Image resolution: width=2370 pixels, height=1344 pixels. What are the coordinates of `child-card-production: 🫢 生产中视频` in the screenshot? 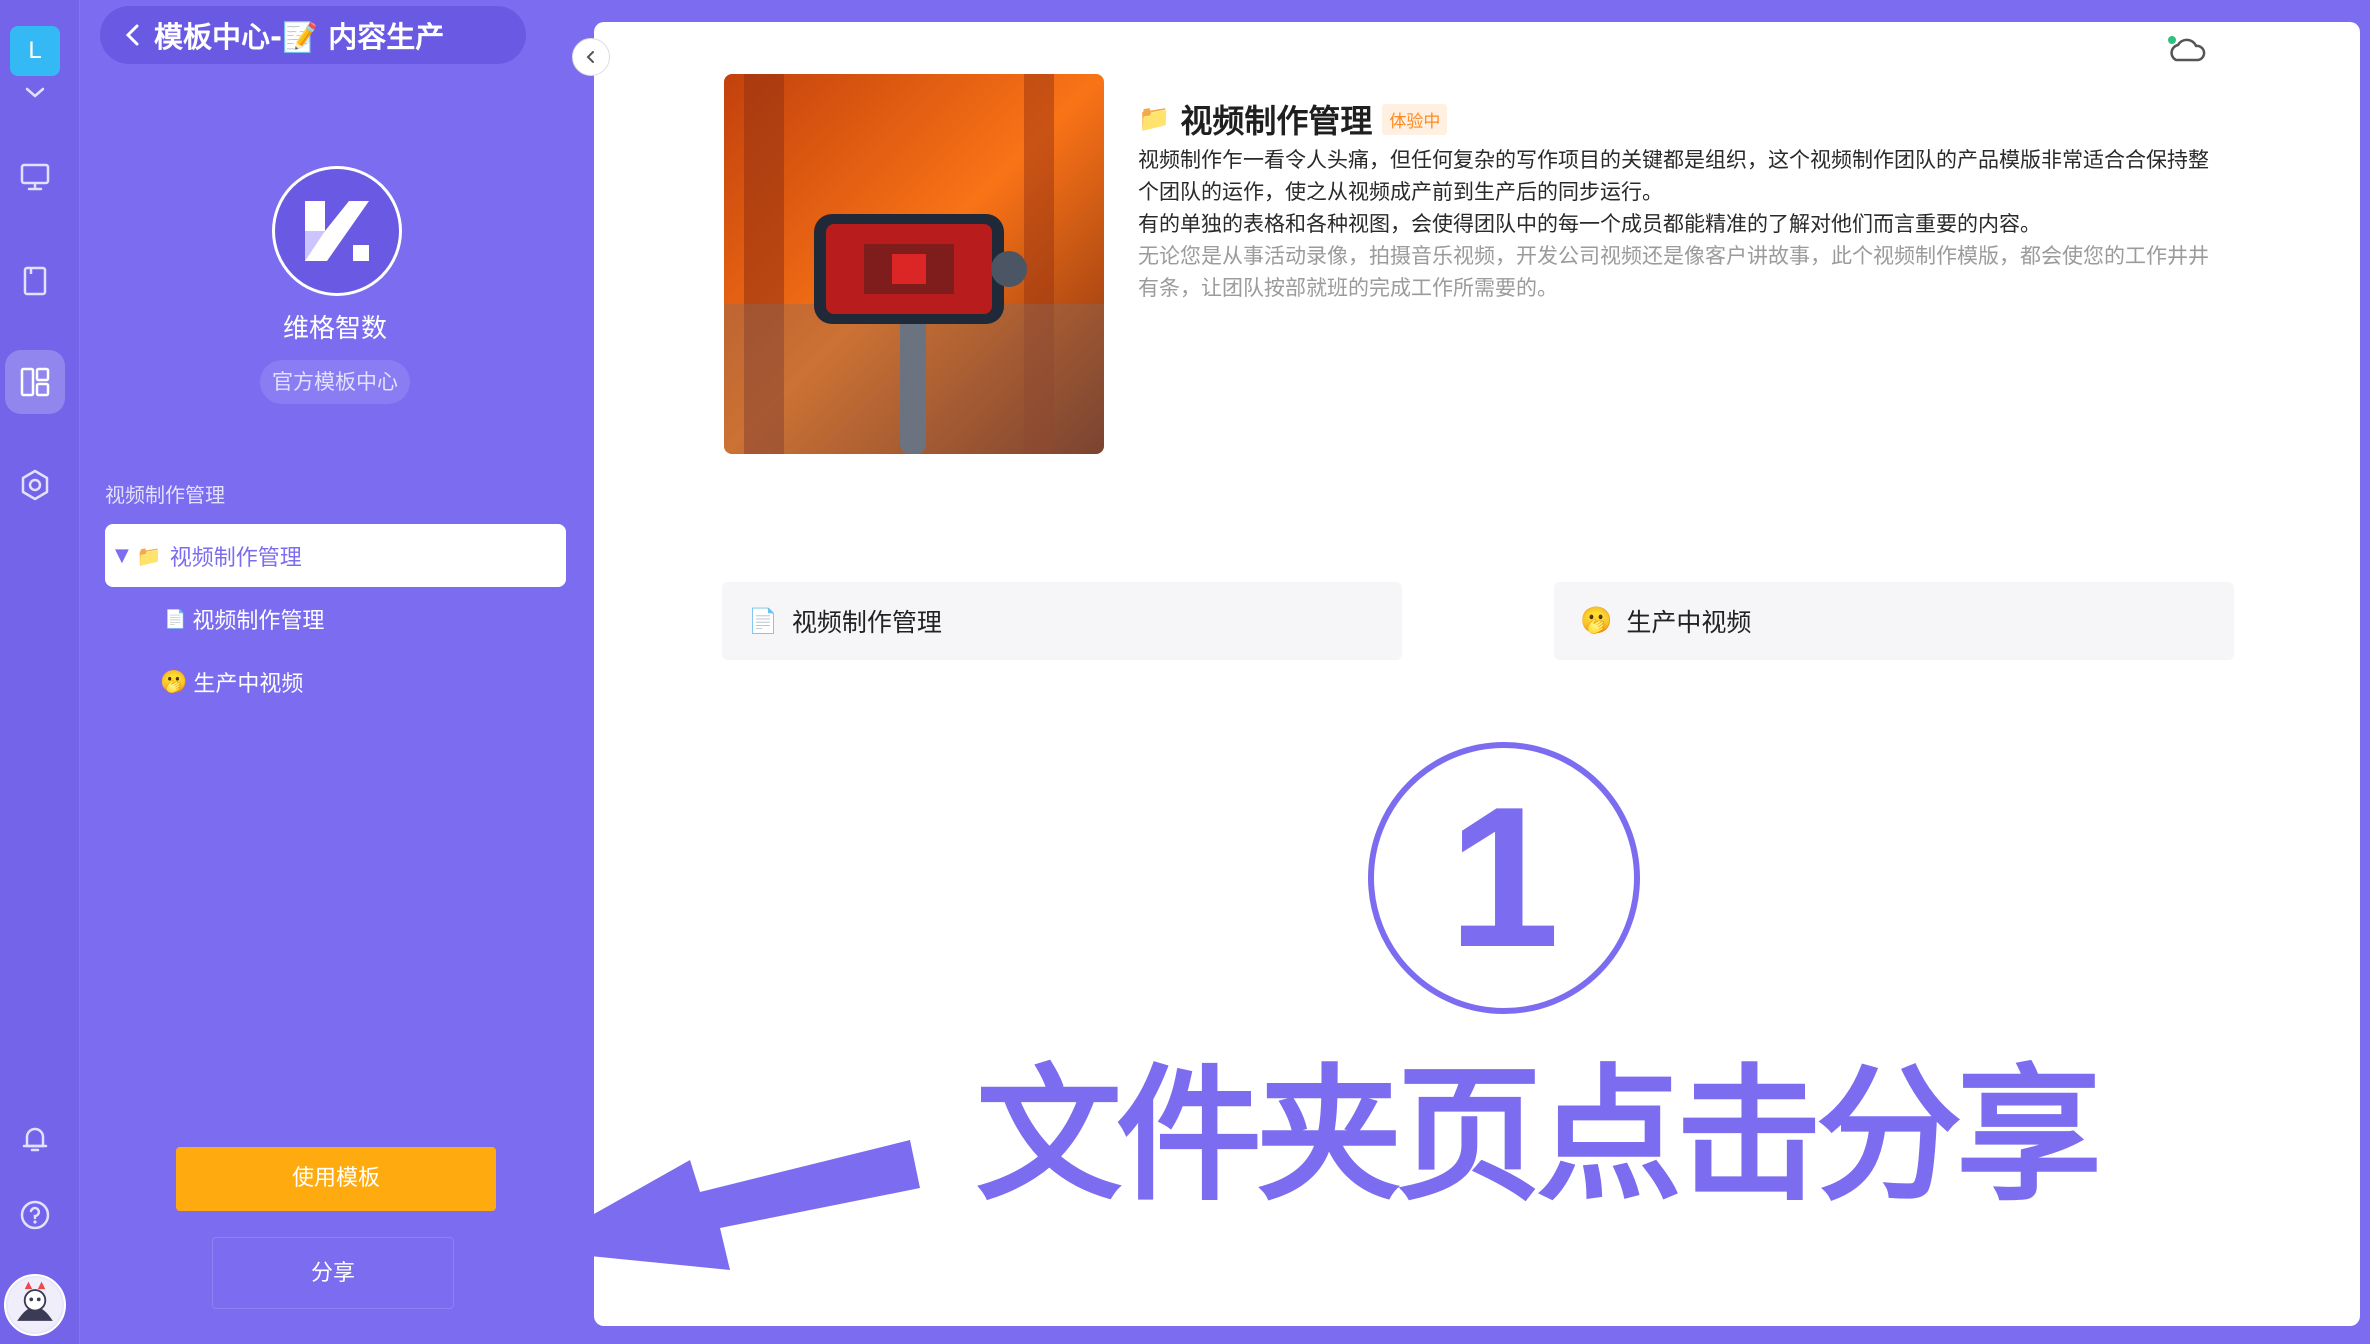 It's located at (1894, 621).